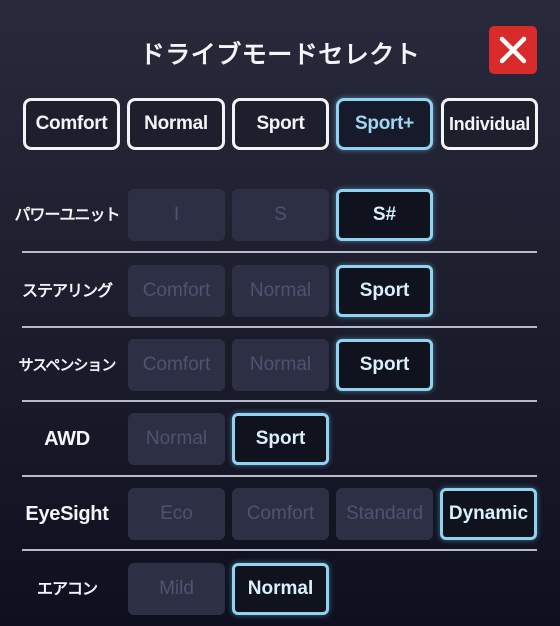 The image size is (560, 626). I want to click on setting-row-awd: AWD Normal Sport, so click(280, 439).